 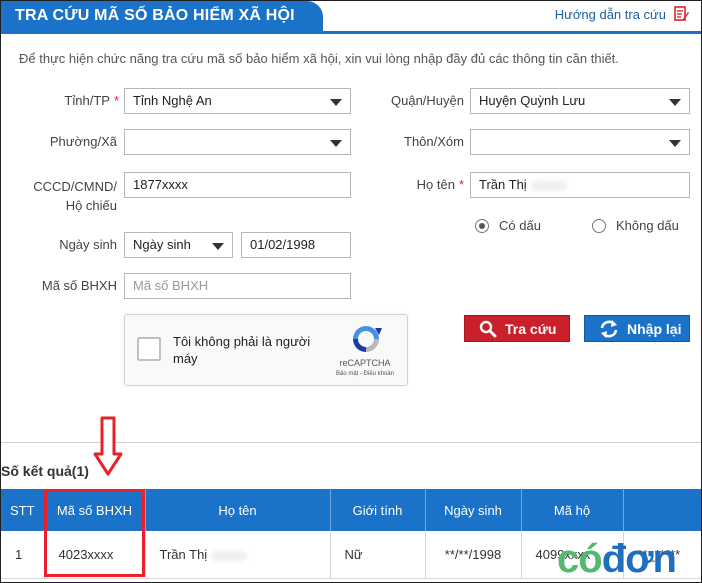 What do you see at coordinates (162, 16) in the screenshot?
I see `page-title: TRA CỨU MÃ SỐ BẢO HIỂM XÃ HỘI` at bounding box center [162, 16].